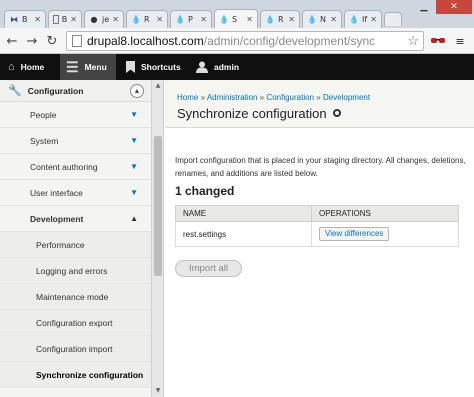 The width and height of the screenshot is (474, 397). I want to click on sidebar-scrollbar: ▲ ▼, so click(157, 238).